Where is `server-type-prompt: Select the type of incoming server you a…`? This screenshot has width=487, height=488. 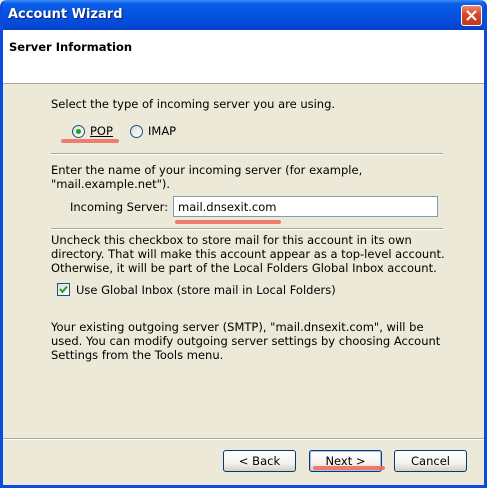 server-type-prompt: Select the type of incoming server you a… is located at coordinates (193, 104).